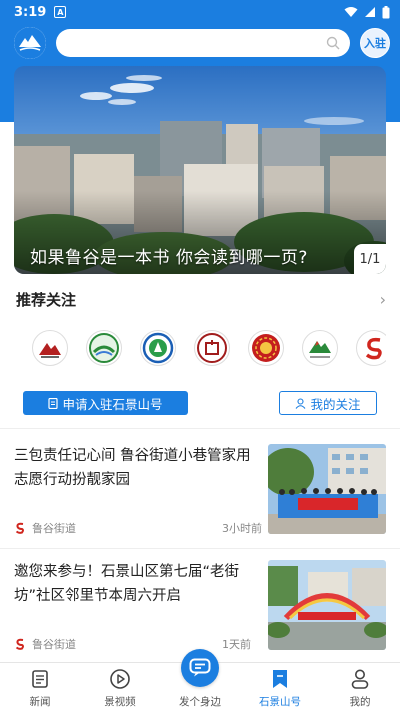  I want to click on my-follows-button: 我的关注, so click(328, 403).